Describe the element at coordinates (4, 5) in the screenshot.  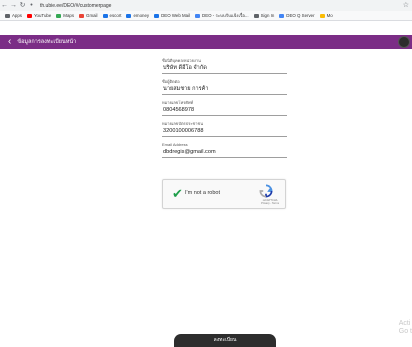
I see `back-arrow-icon: ←` at that location.